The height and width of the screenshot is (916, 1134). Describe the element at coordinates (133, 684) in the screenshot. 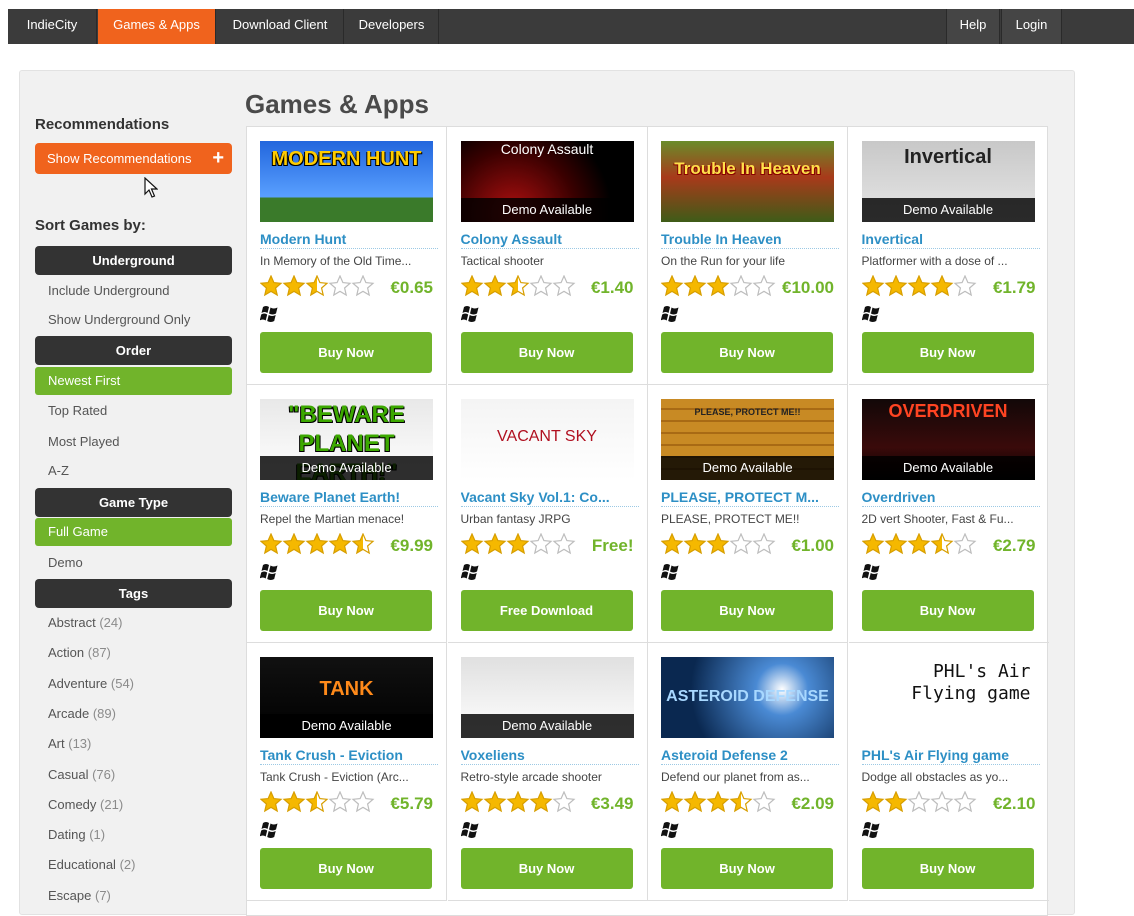

I see `tag-filter-item: Adventure (54)` at that location.